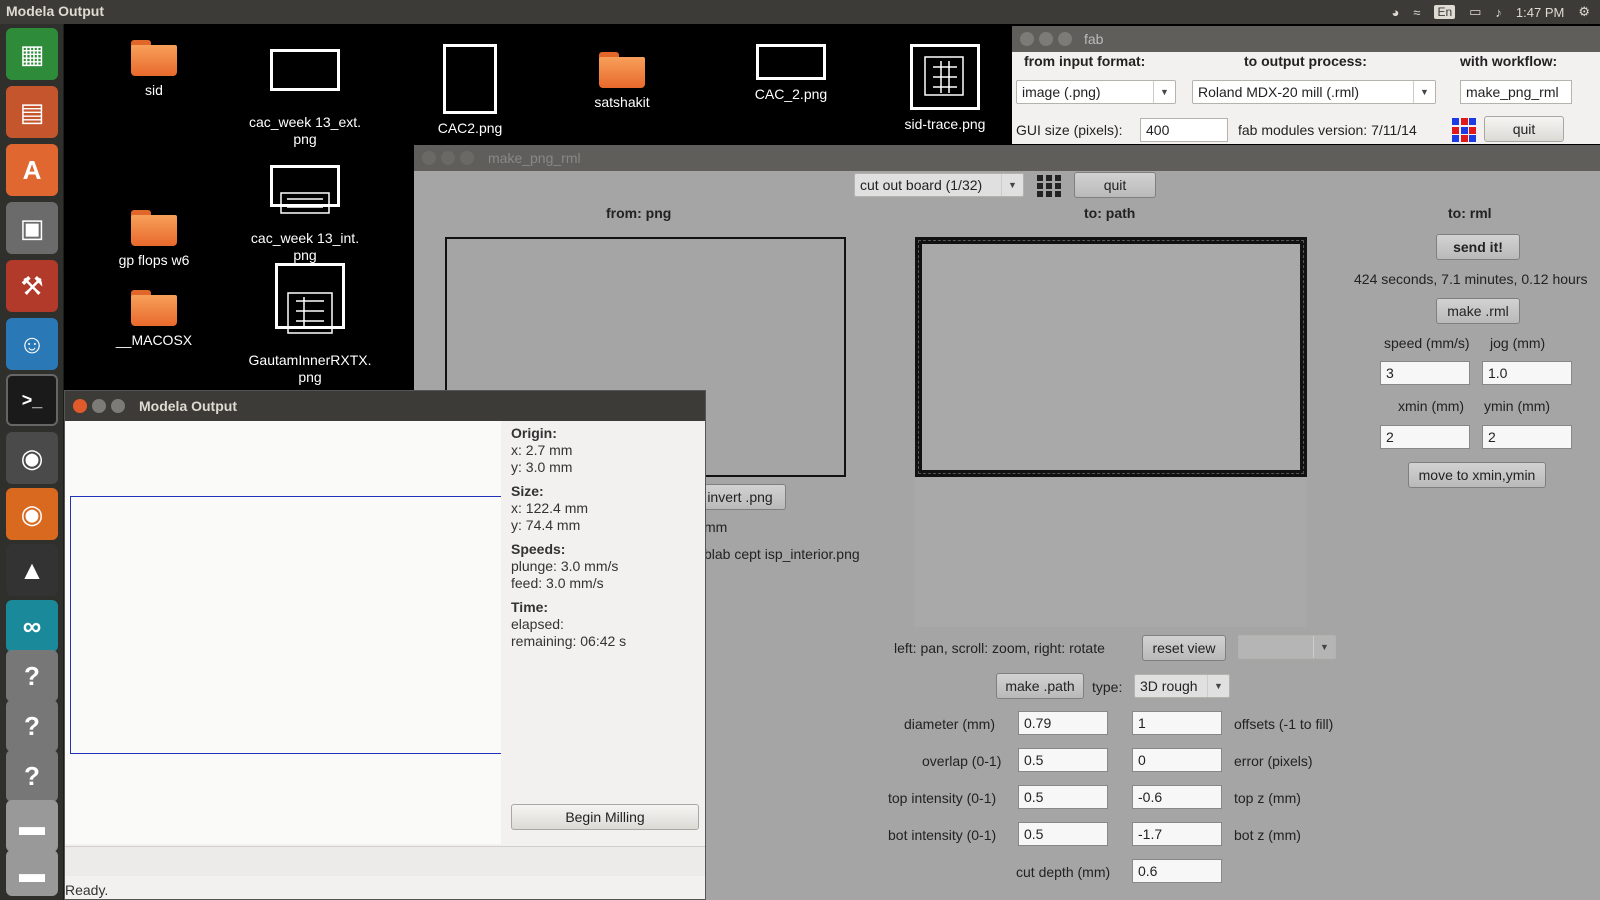 The image size is (1600, 900). Describe the element at coordinates (305, 70) in the screenshot. I see `image-thumbnail-icon` at that location.